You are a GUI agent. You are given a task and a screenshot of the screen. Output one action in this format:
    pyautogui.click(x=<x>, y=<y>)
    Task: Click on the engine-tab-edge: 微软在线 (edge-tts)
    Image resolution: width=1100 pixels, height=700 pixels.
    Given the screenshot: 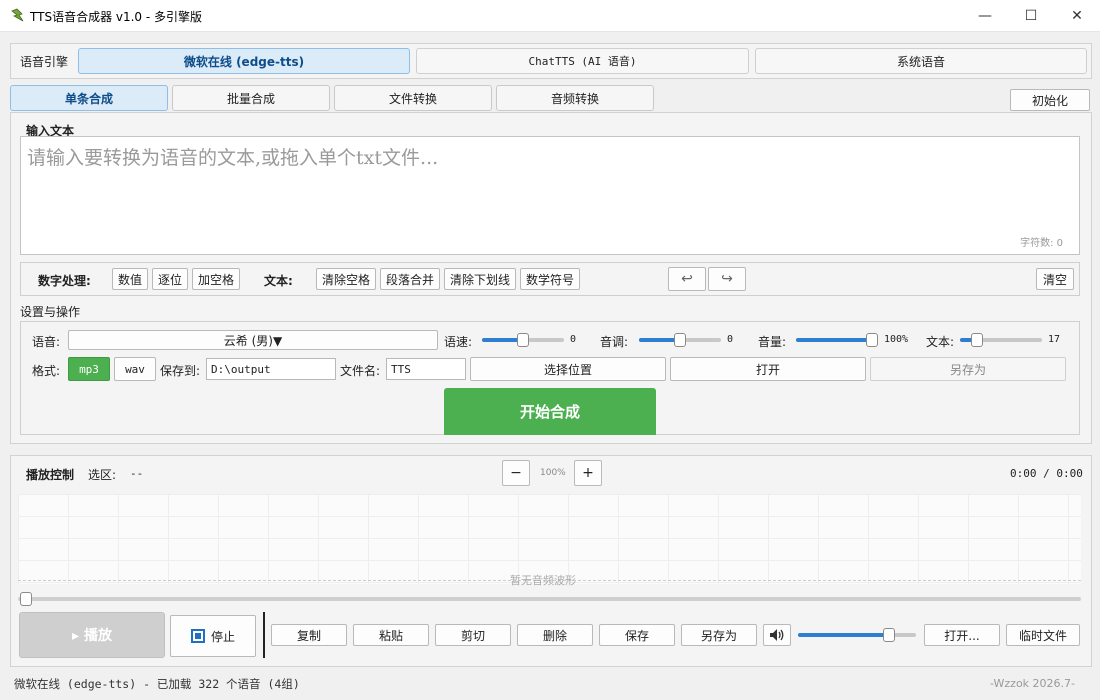 What is the action you would take?
    pyautogui.click(x=244, y=61)
    